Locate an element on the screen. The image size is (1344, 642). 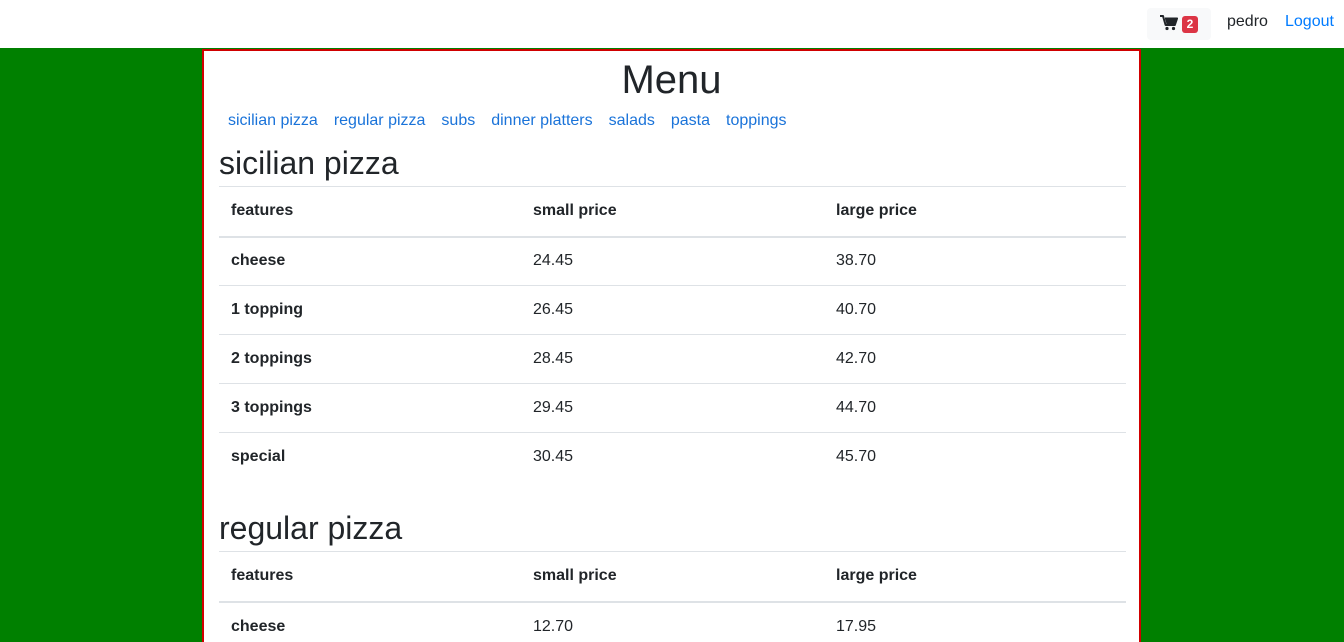
large-price-cell: 44.70 is located at coordinates (975, 408).